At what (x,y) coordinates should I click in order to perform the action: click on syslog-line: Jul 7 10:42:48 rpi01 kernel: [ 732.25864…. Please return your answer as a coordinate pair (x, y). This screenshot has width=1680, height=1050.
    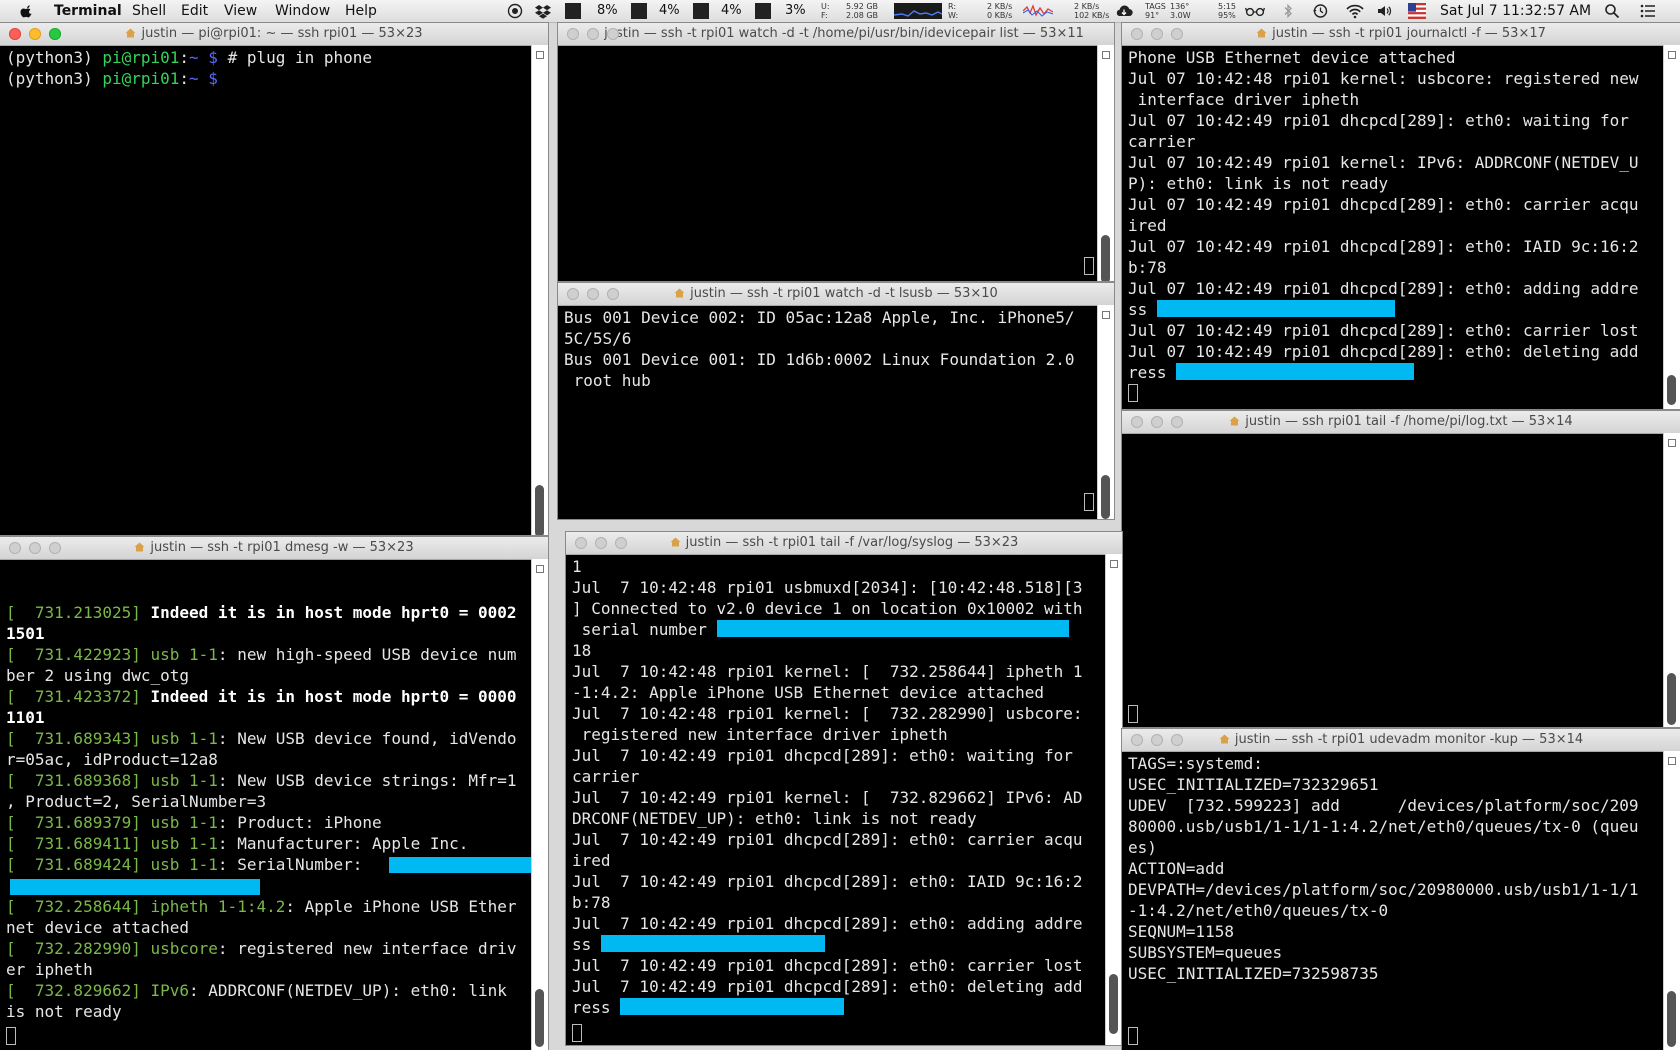
    Looking at the image, I should click on (827, 671).